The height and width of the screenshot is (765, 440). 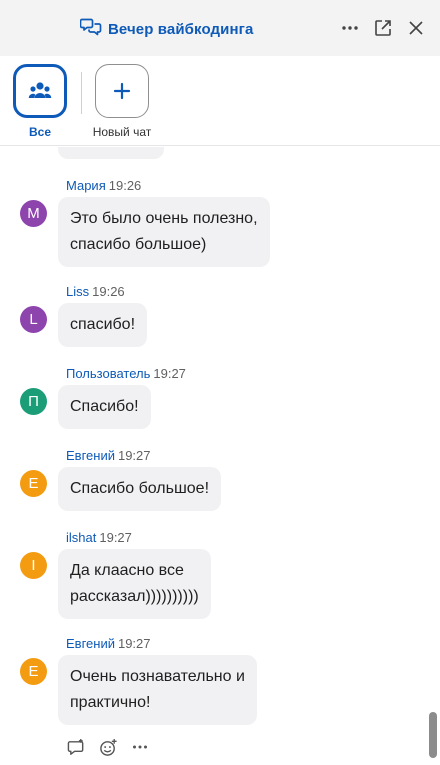 I want to click on avatar: П, so click(x=33, y=401).